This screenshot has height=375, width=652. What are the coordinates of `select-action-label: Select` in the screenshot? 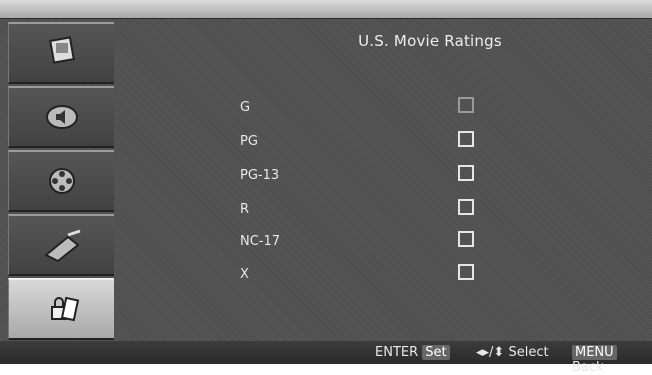 It's located at (528, 352).